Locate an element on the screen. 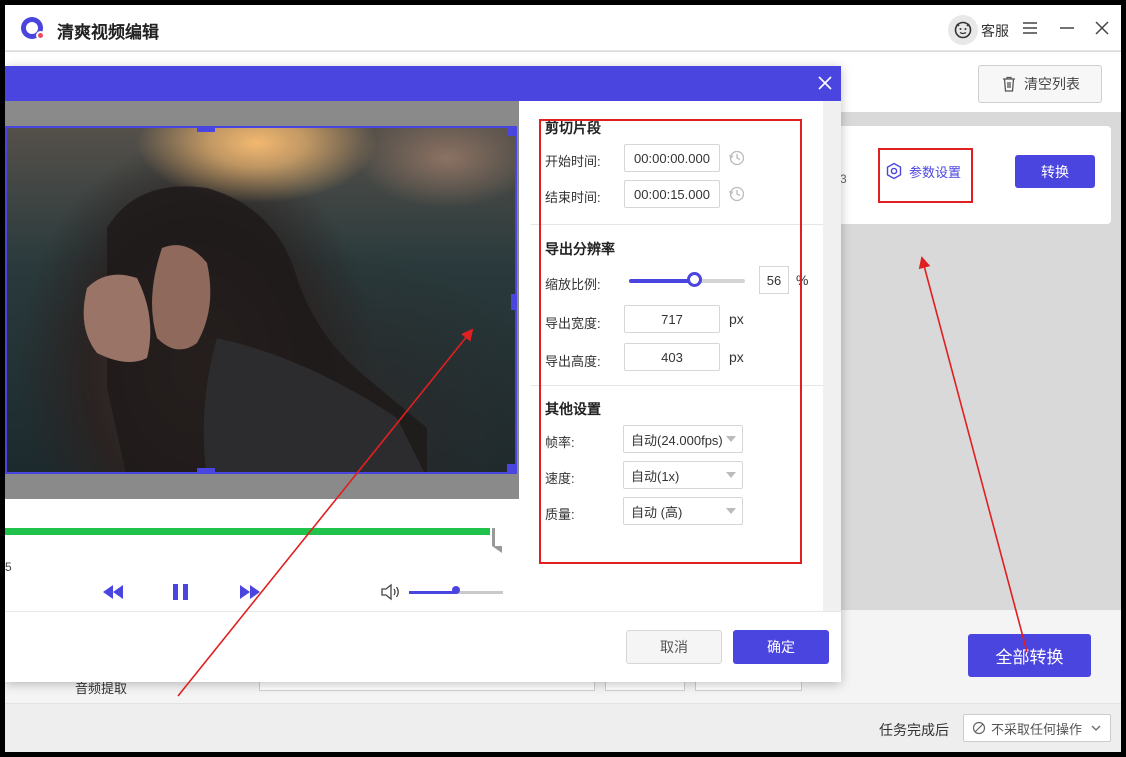 Image resolution: width=1126 pixels, height=757 pixels. confirm-button: 确定 is located at coordinates (781, 647).